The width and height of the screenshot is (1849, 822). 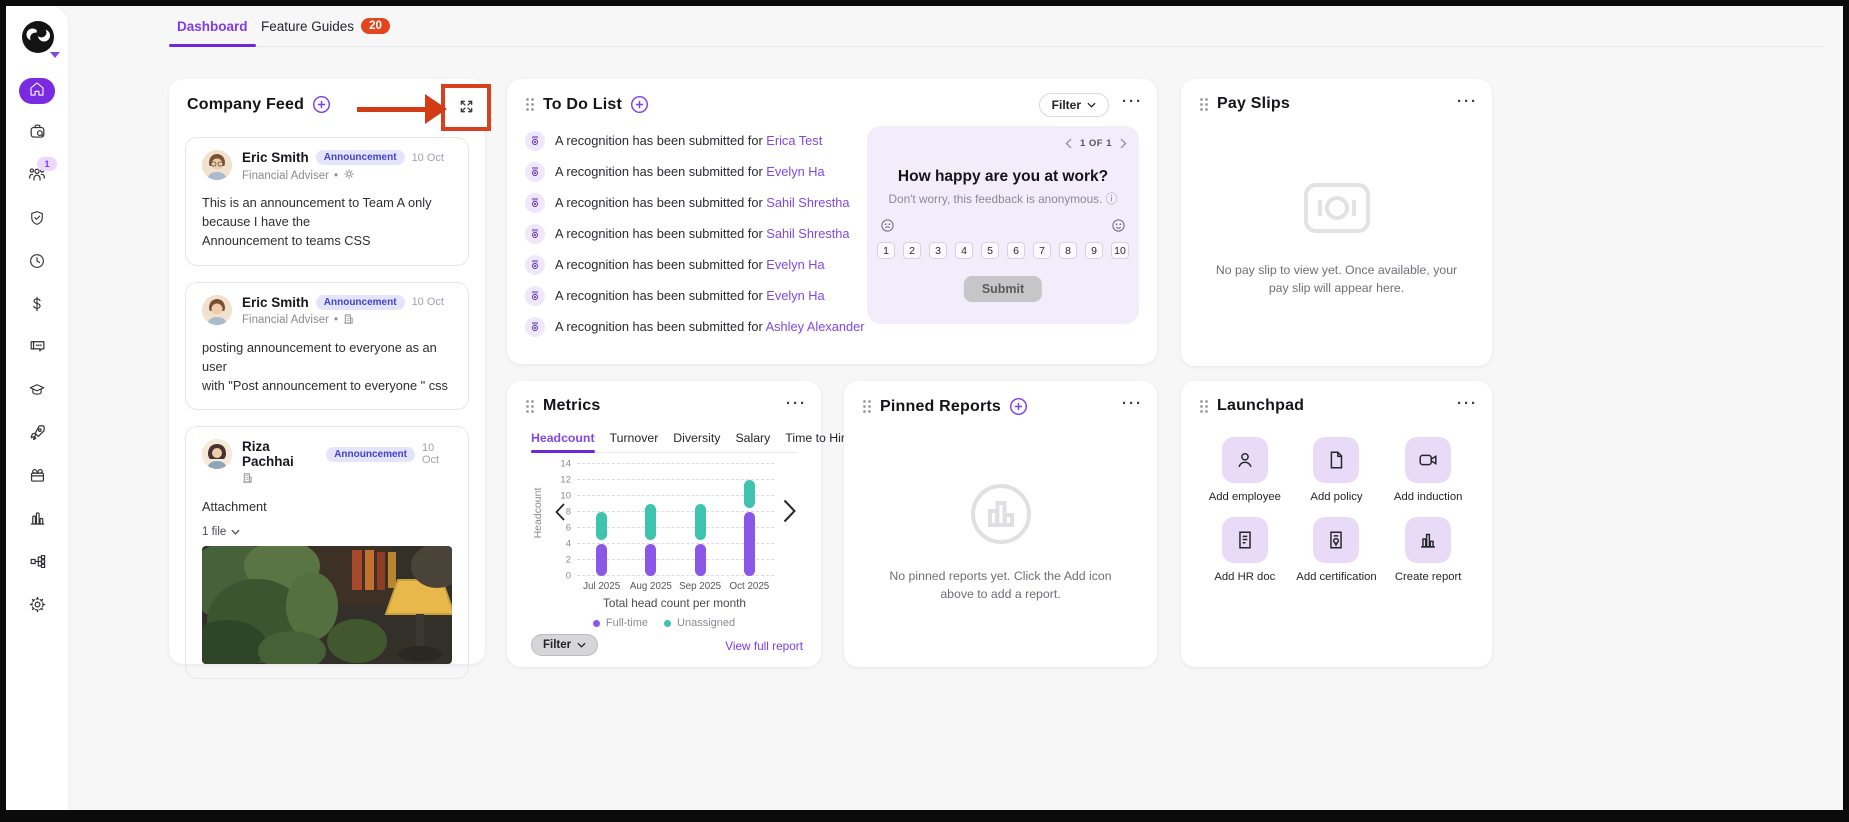 I want to click on briefcase-search-icon, so click(x=37, y=134).